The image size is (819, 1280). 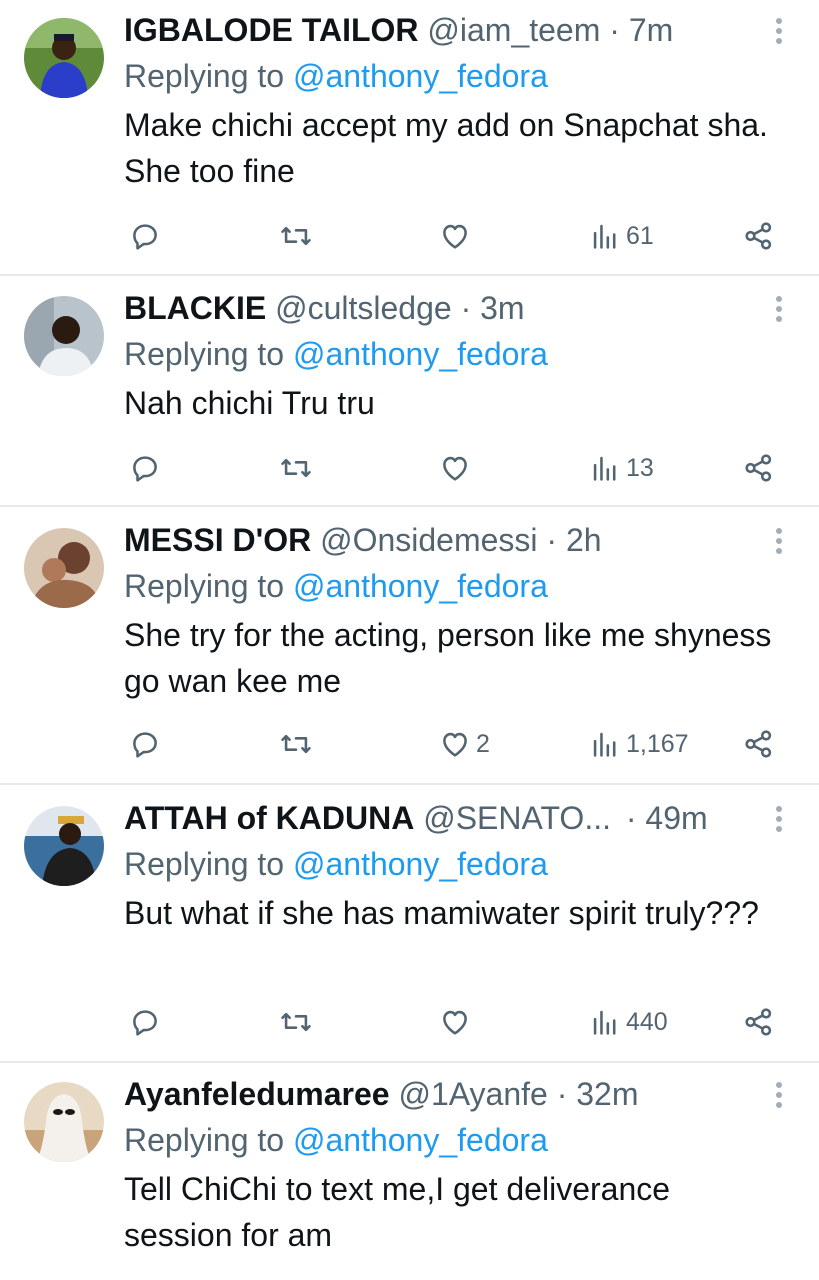 What do you see at coordinates (513, 30) in the screenshot?
I see `user-handle: @iam_teem` at bounding box center [513, 30].